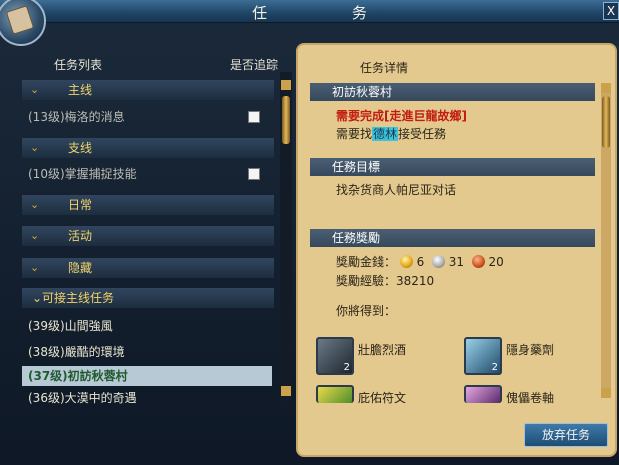 Image resolution: width=619 pixels, height=465 pixels. What do you see at coordinates (80, 268) in the screenshot?
I see `category-label: 隐藏` at bounding box center [80, 268].